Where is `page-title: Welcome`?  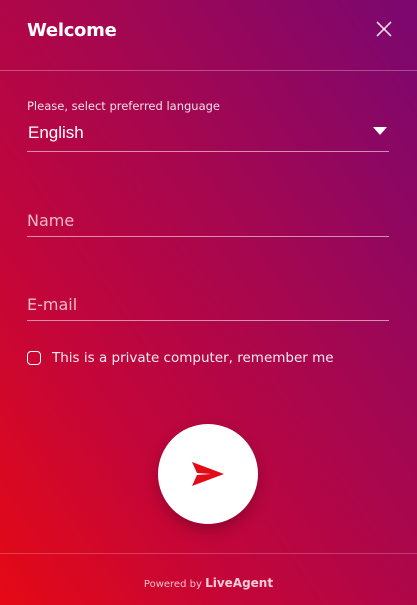 page-title: Welcome is located at coordinates (72, 30).